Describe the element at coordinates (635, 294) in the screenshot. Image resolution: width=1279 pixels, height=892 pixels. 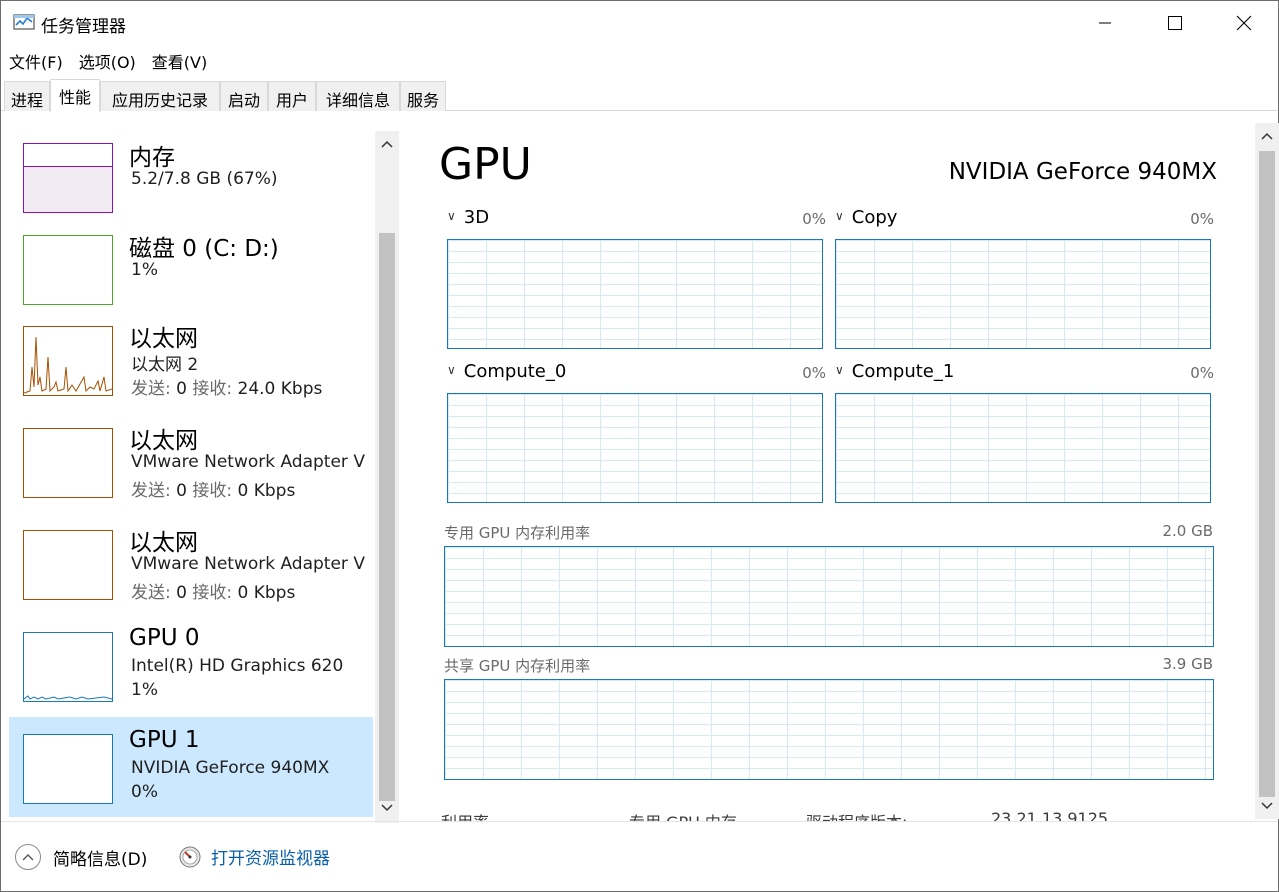
I see `graph-3d` at that location.